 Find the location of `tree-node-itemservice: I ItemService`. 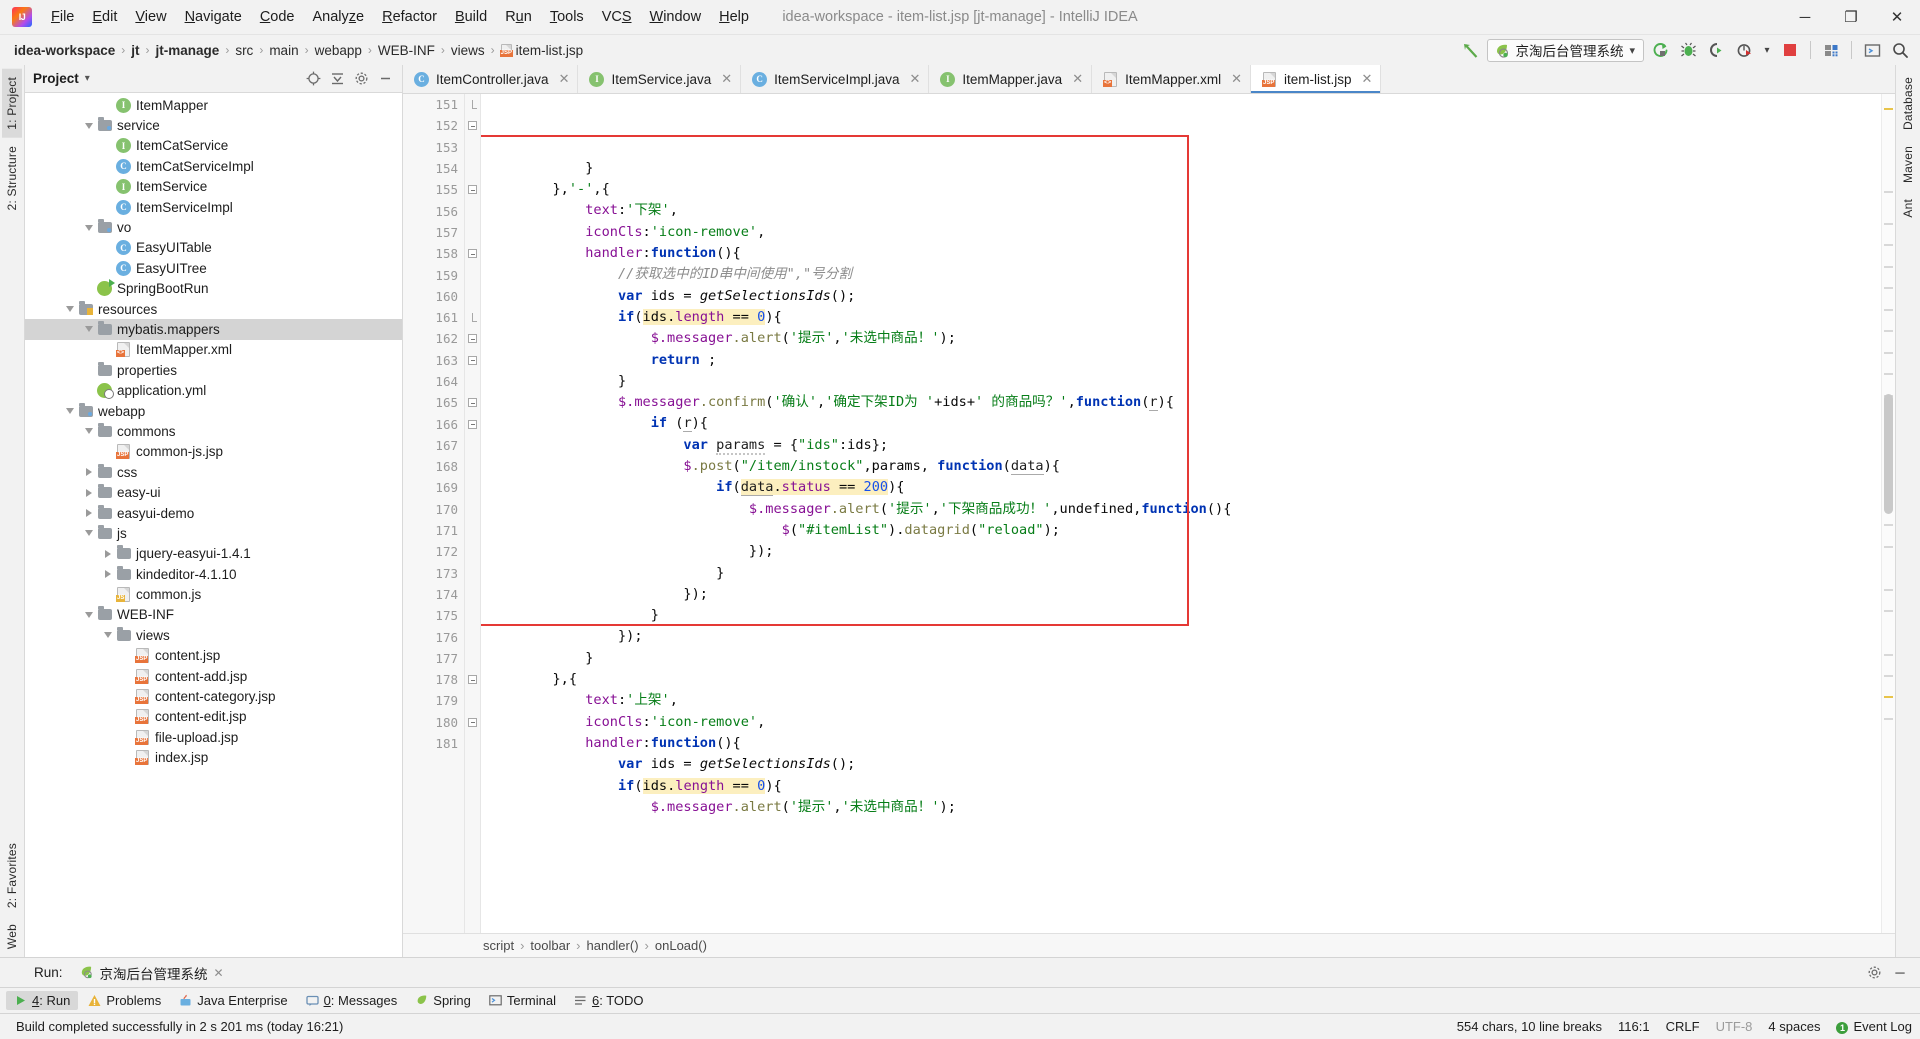

tree-node-itemservice: I ItemService is located at coordinates (213, 187).